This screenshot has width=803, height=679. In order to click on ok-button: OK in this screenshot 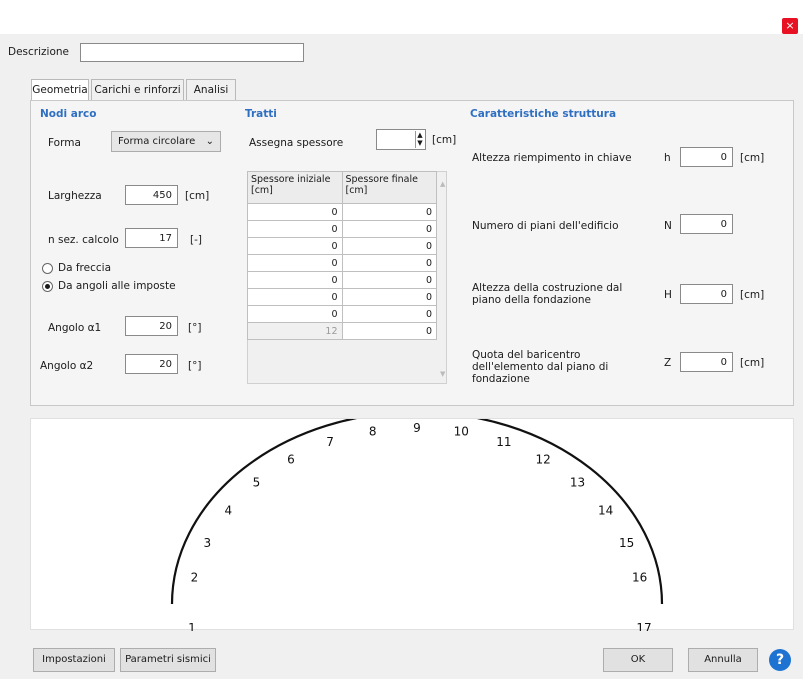, I will do `click(638, 660)`.